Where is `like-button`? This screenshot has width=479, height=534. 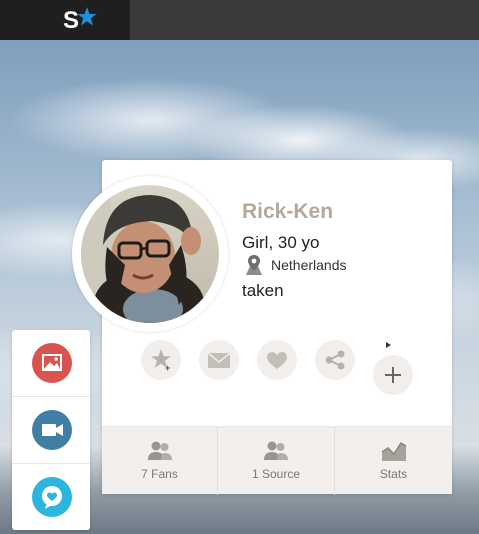
like-button is located at coordinates (277, 360).